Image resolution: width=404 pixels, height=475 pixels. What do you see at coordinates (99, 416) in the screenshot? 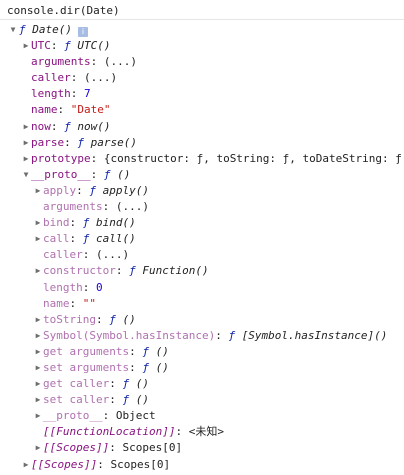
I see `tree-row-content: __proto__: Object` at bounding box center [99, 416].